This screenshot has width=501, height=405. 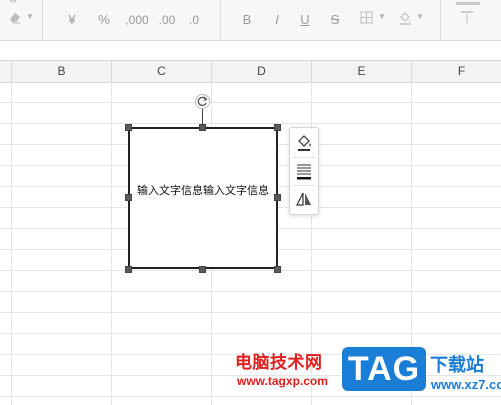 I want to click on watermark-cn-text: 电脑技术网, so click(x=279, y=363).